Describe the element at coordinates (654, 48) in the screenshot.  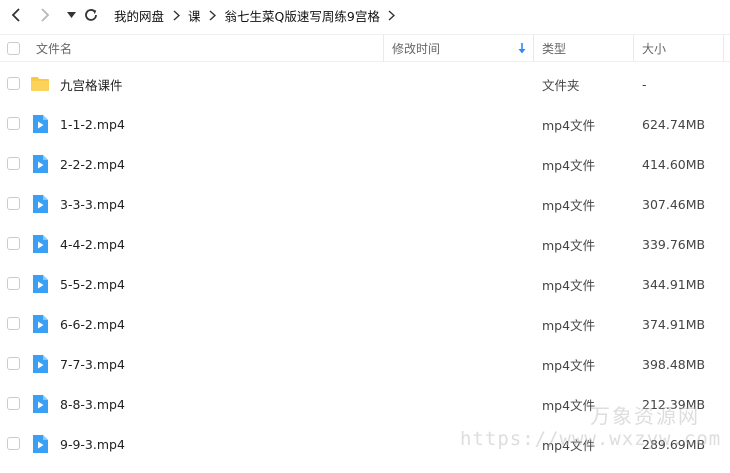
I see `column-header-size: 大小` at that location.